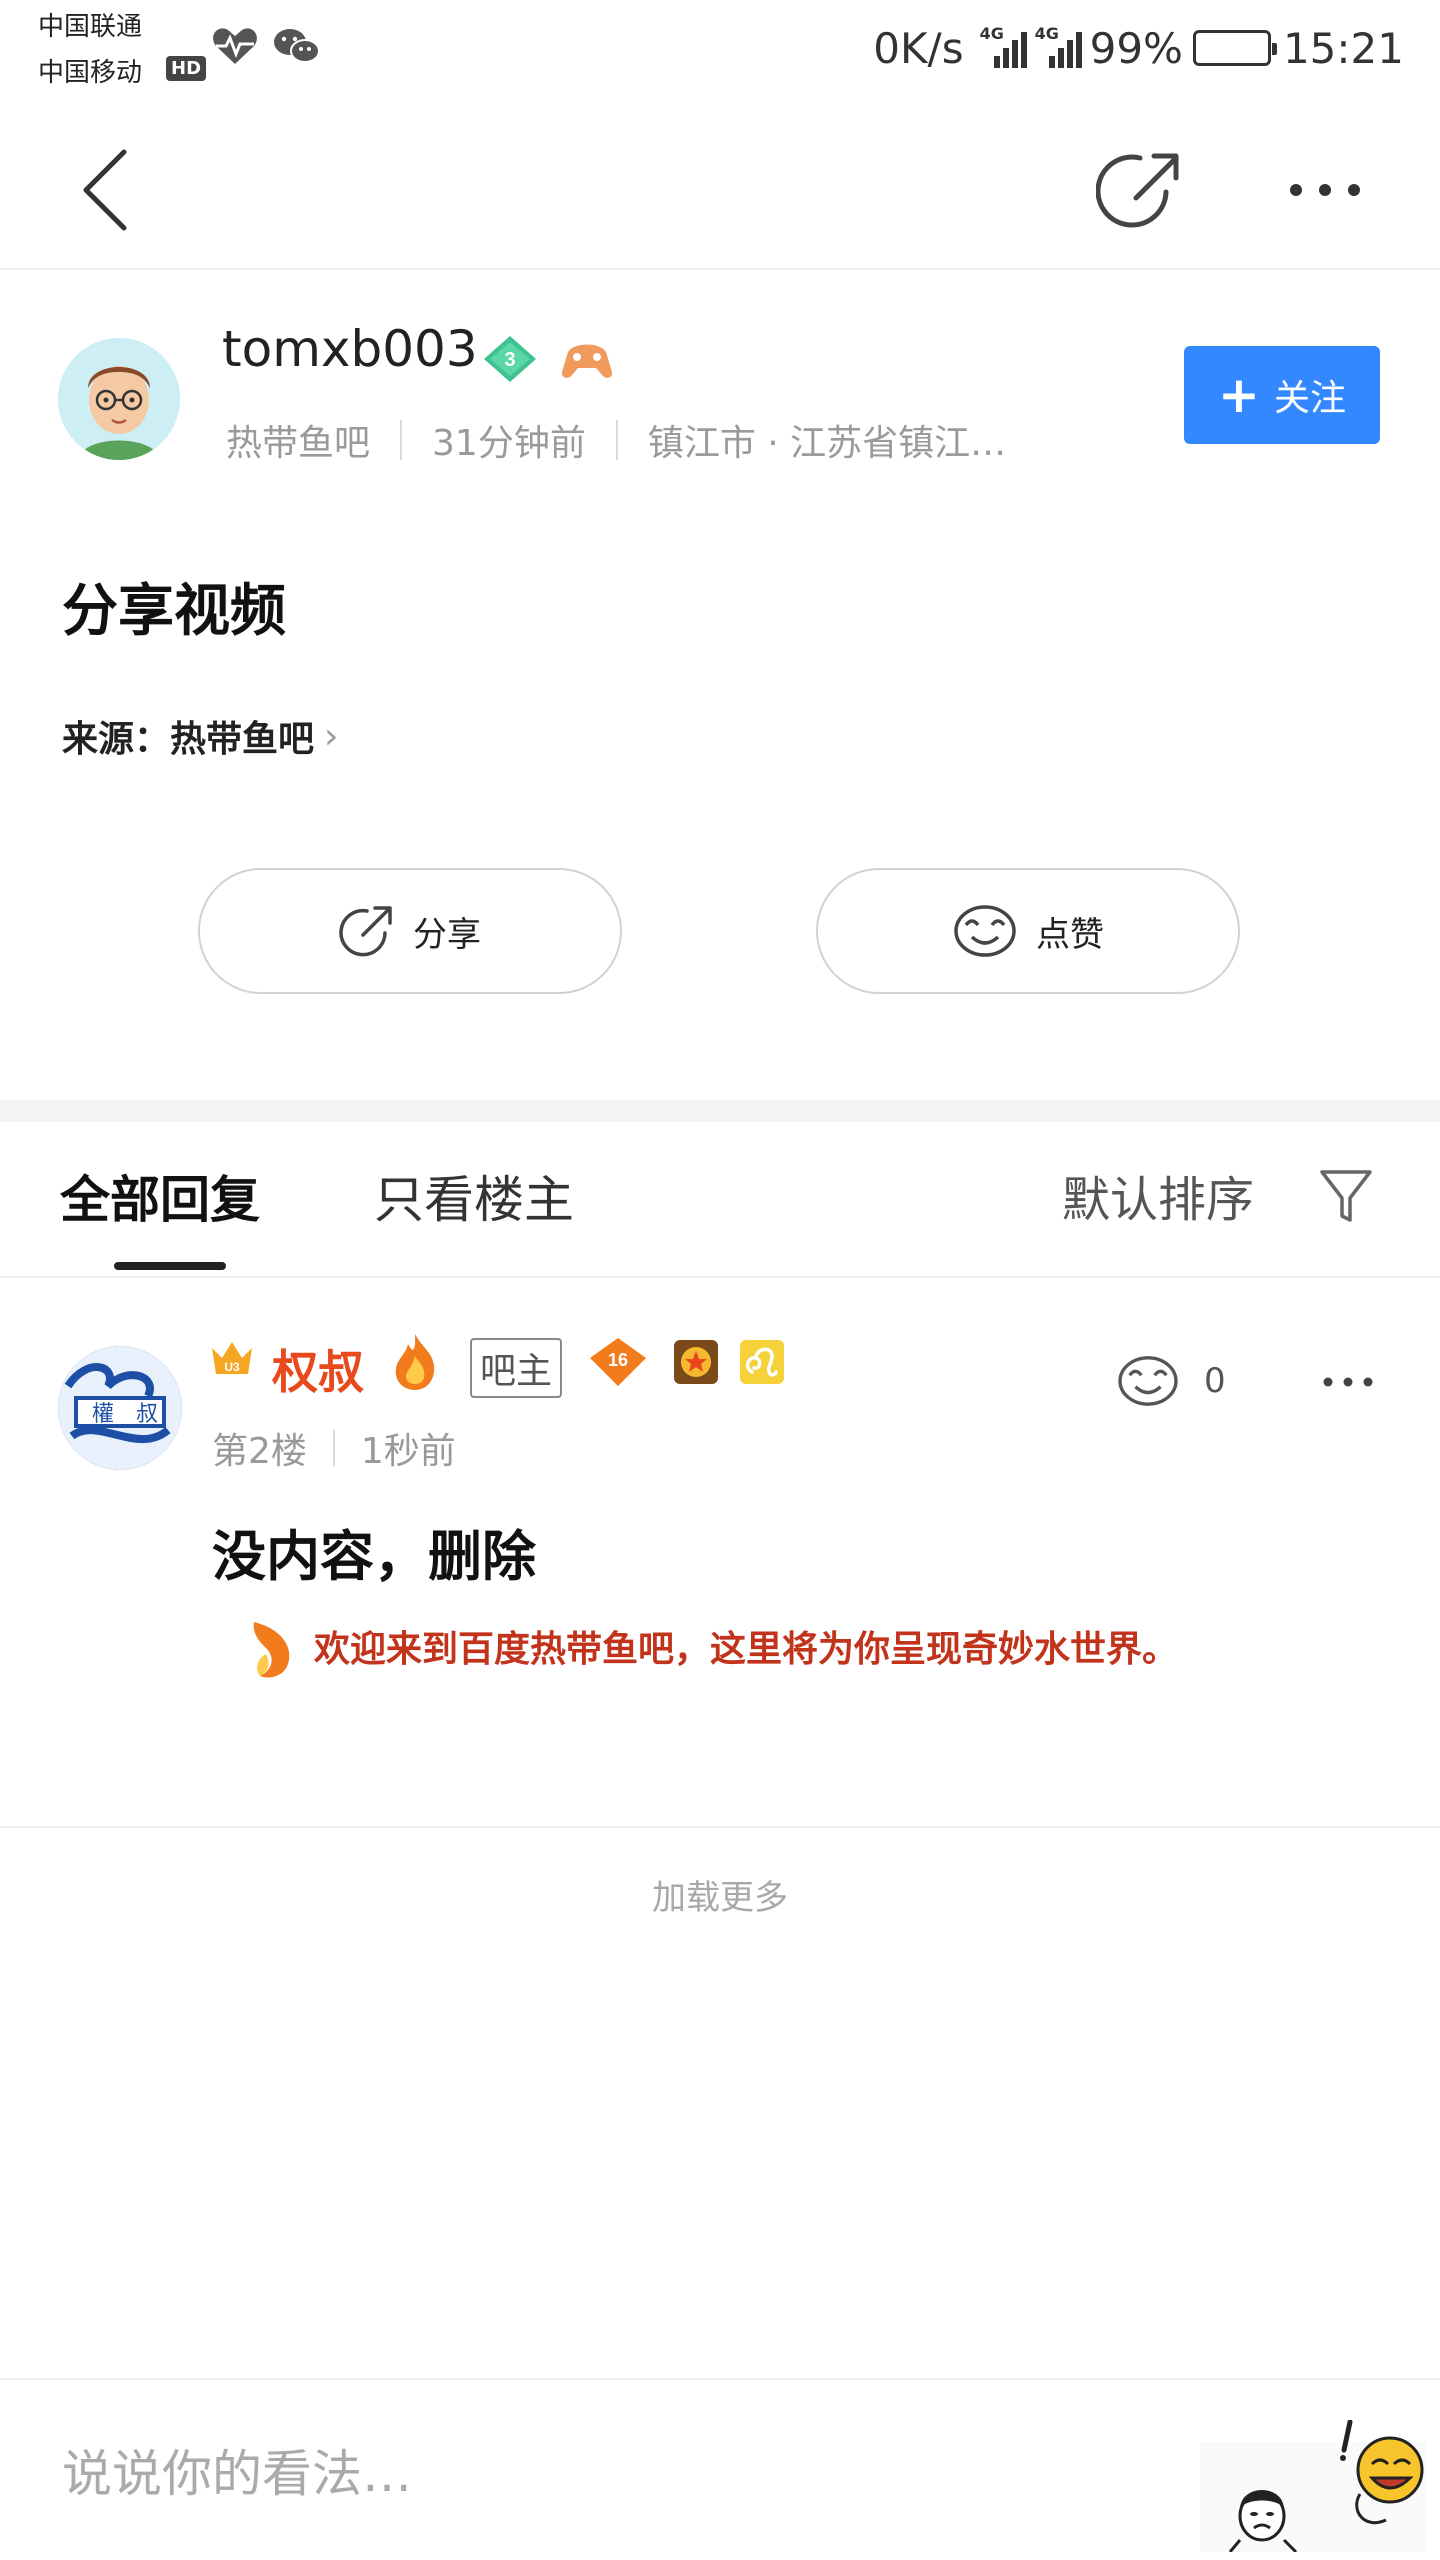  I want to click on reply-time: 1秒前, so click(408, 1451).